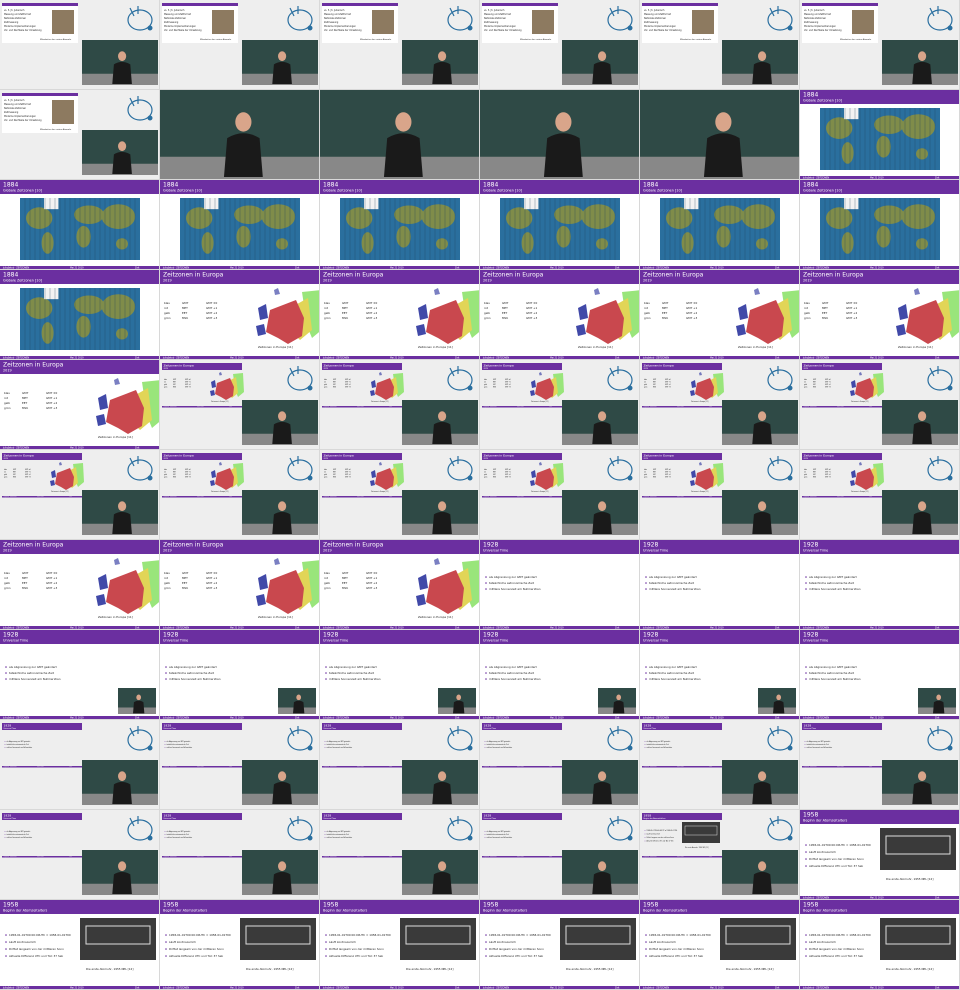  What do you see at coordinates (749, 969) in the screenshot?
I see `svg-text:Die erste Atomuhr, 1955 NPL [1: Die erste Atomuhr, 1955 NPL [12]` at bounding box center [749, 969].